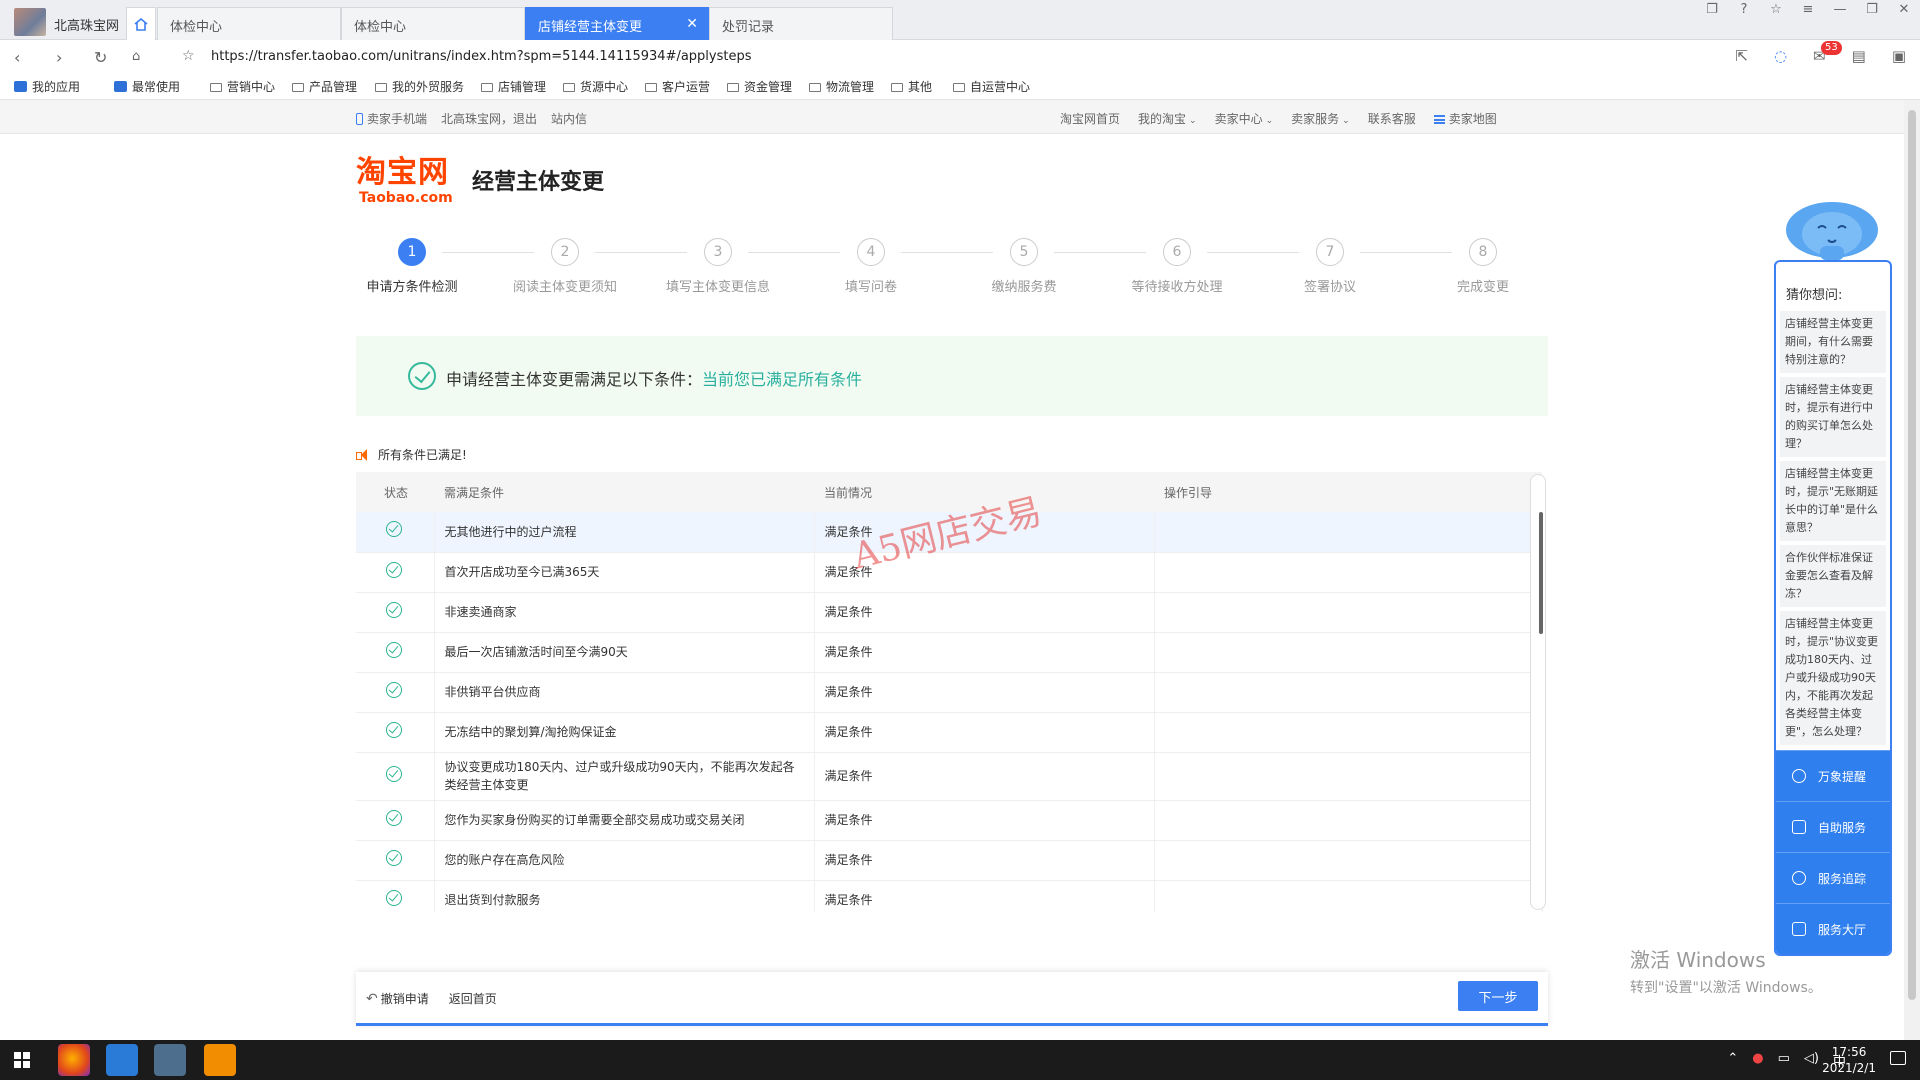 The width and height of the screenshot is (1920, 1080). Describe the element at coordinates (1811, 1060) in the screenshot. I see `volume-icon: ◁)` at that location.